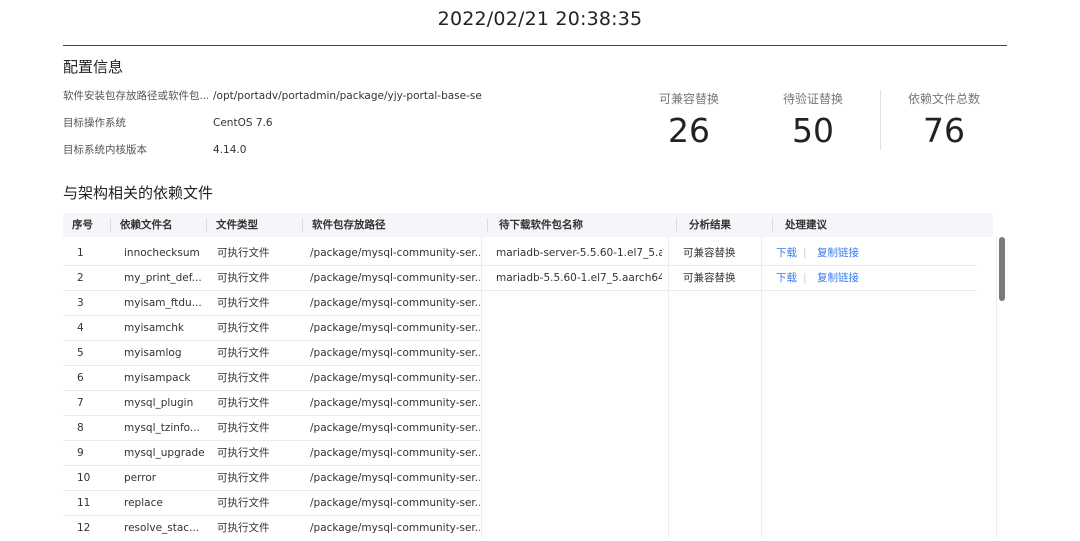 This screenshot has height=541, width=1080. Describe the element at coordinates (806, 225) in the screenshot. I see `header-suggestion: 处理建议` at that location.